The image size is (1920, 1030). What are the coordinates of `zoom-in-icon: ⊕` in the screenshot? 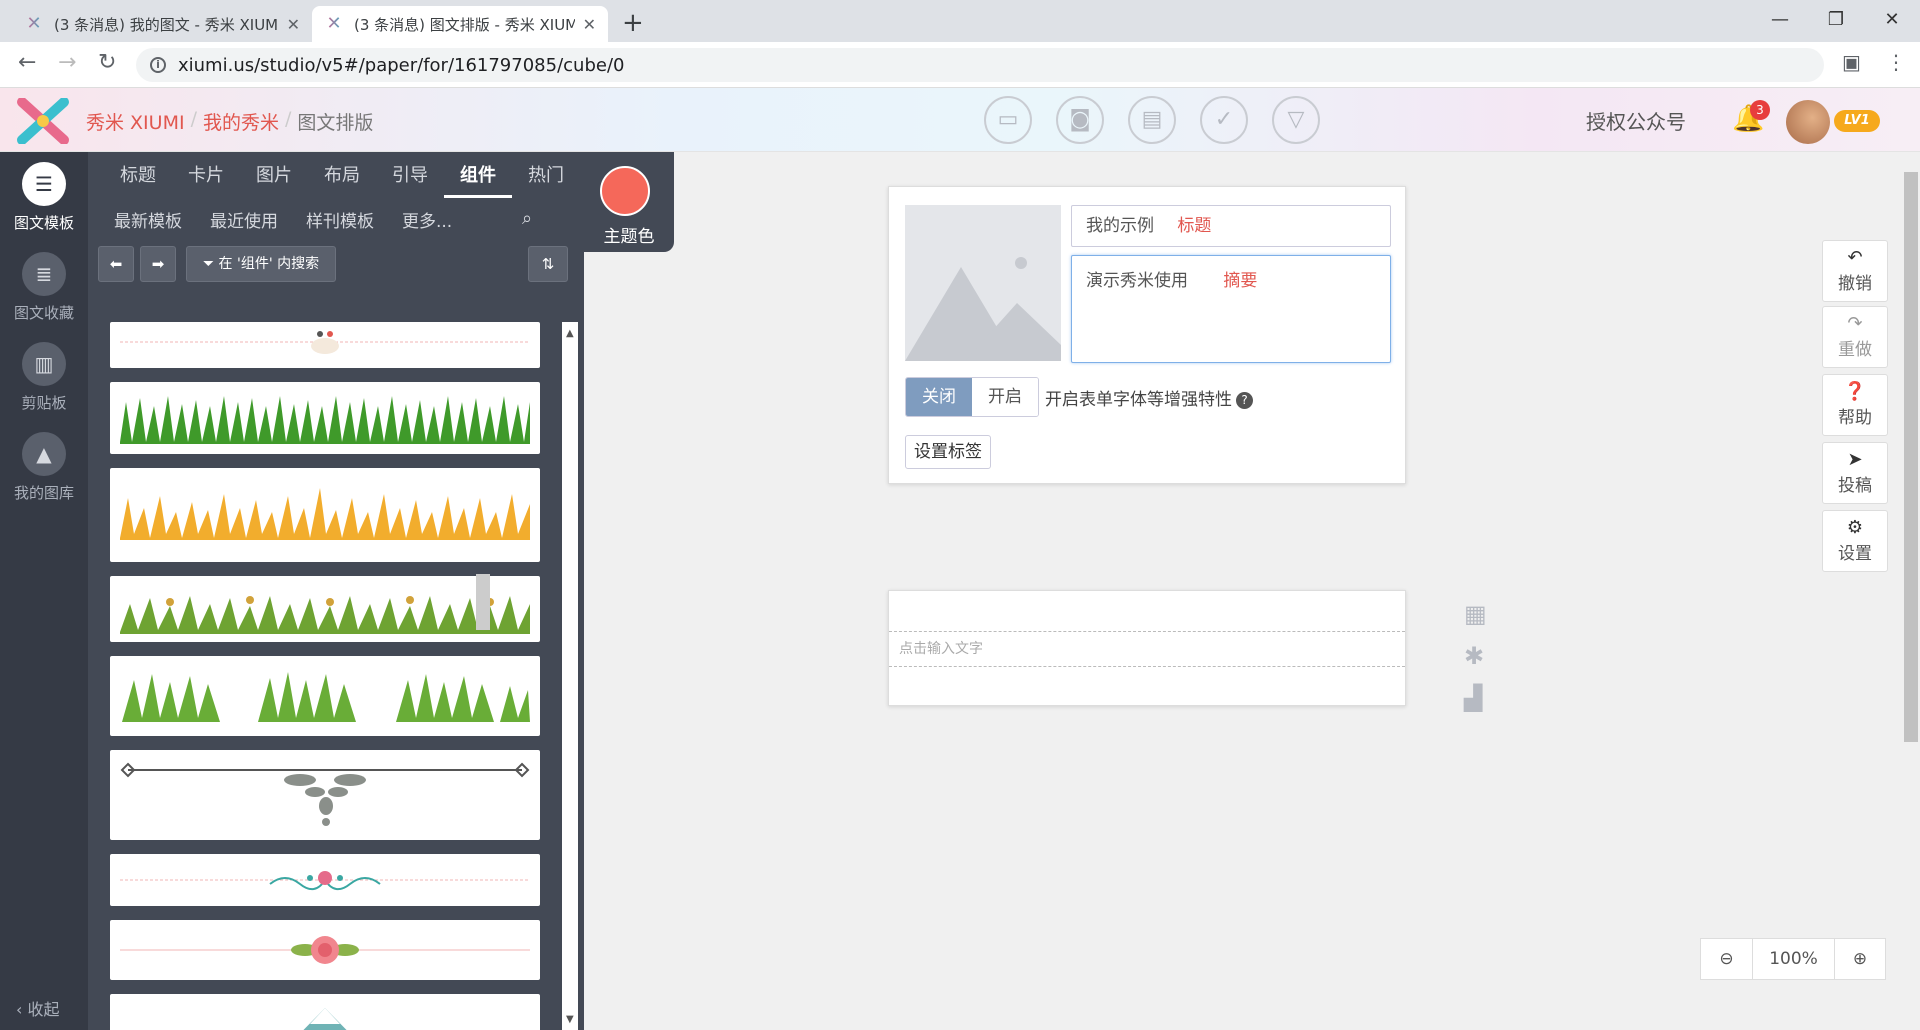 It's located at (1860, 959).